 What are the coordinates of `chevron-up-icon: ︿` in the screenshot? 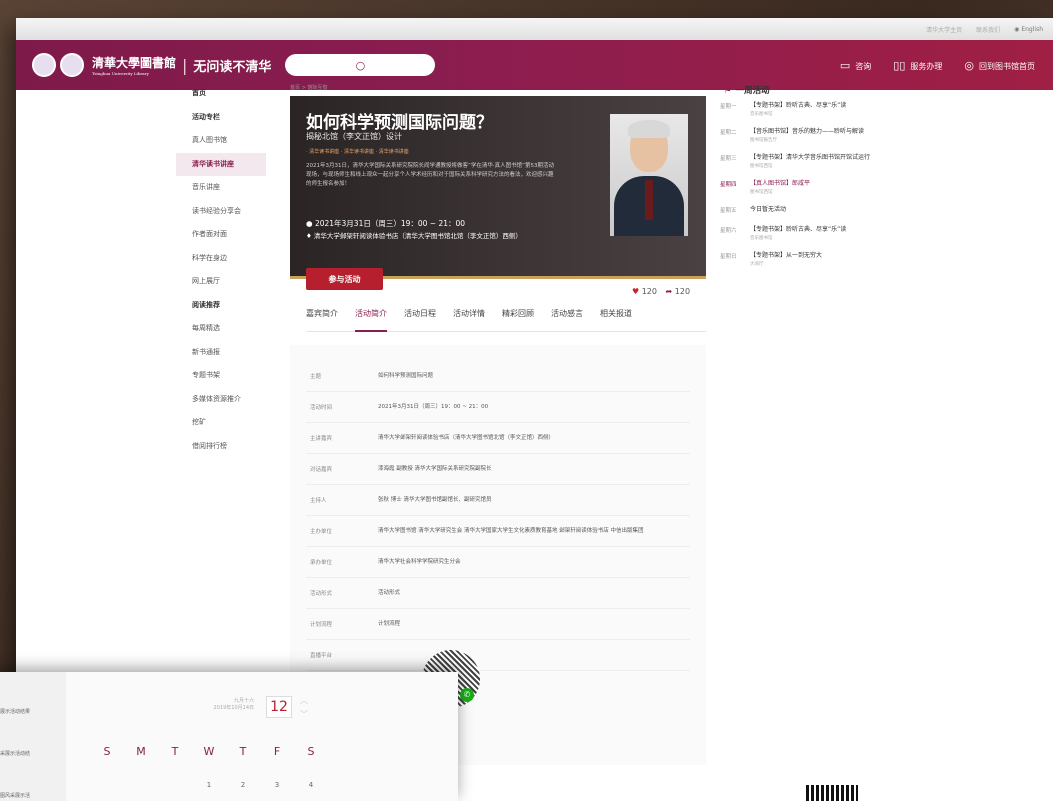 It's located at (304, 700).